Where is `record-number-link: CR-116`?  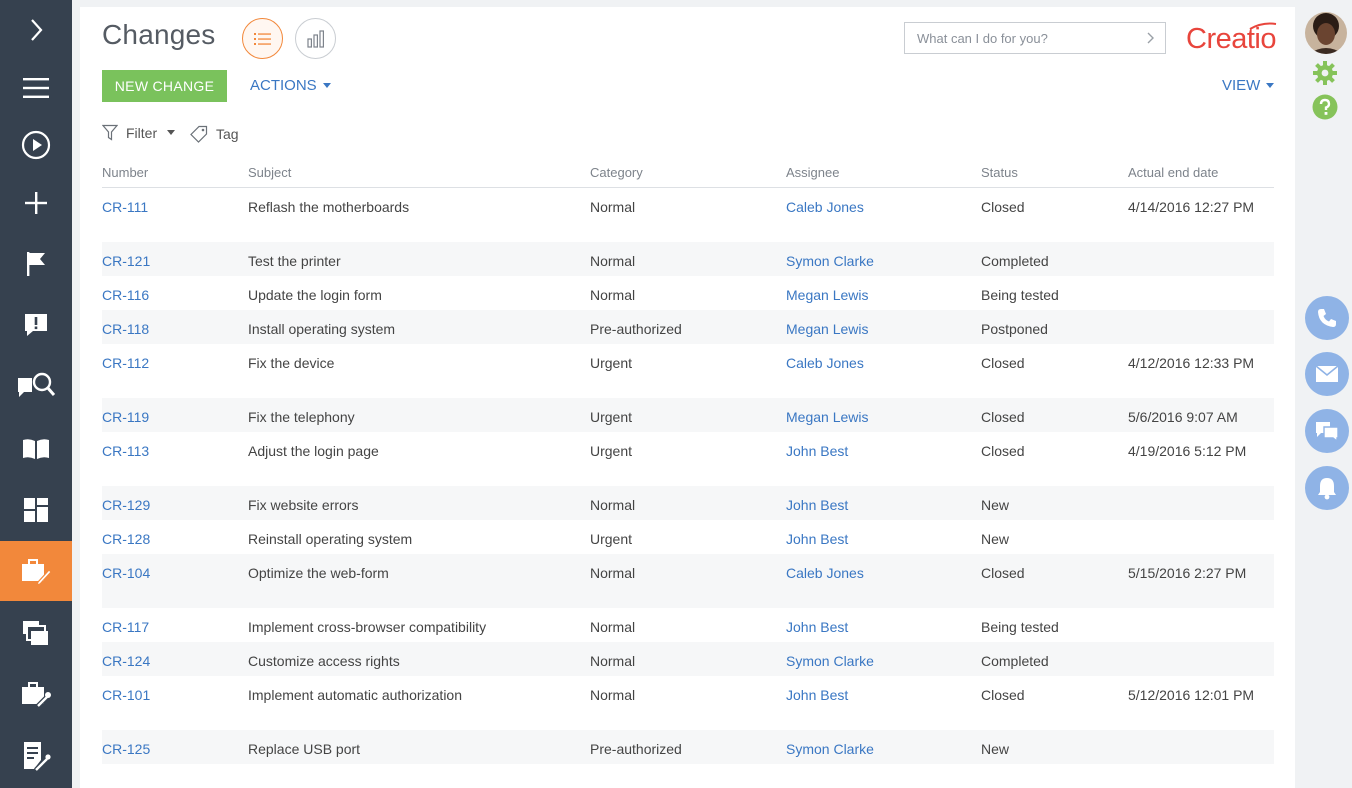
record-number-link: CR-116 is located at coordinates (125, 295).